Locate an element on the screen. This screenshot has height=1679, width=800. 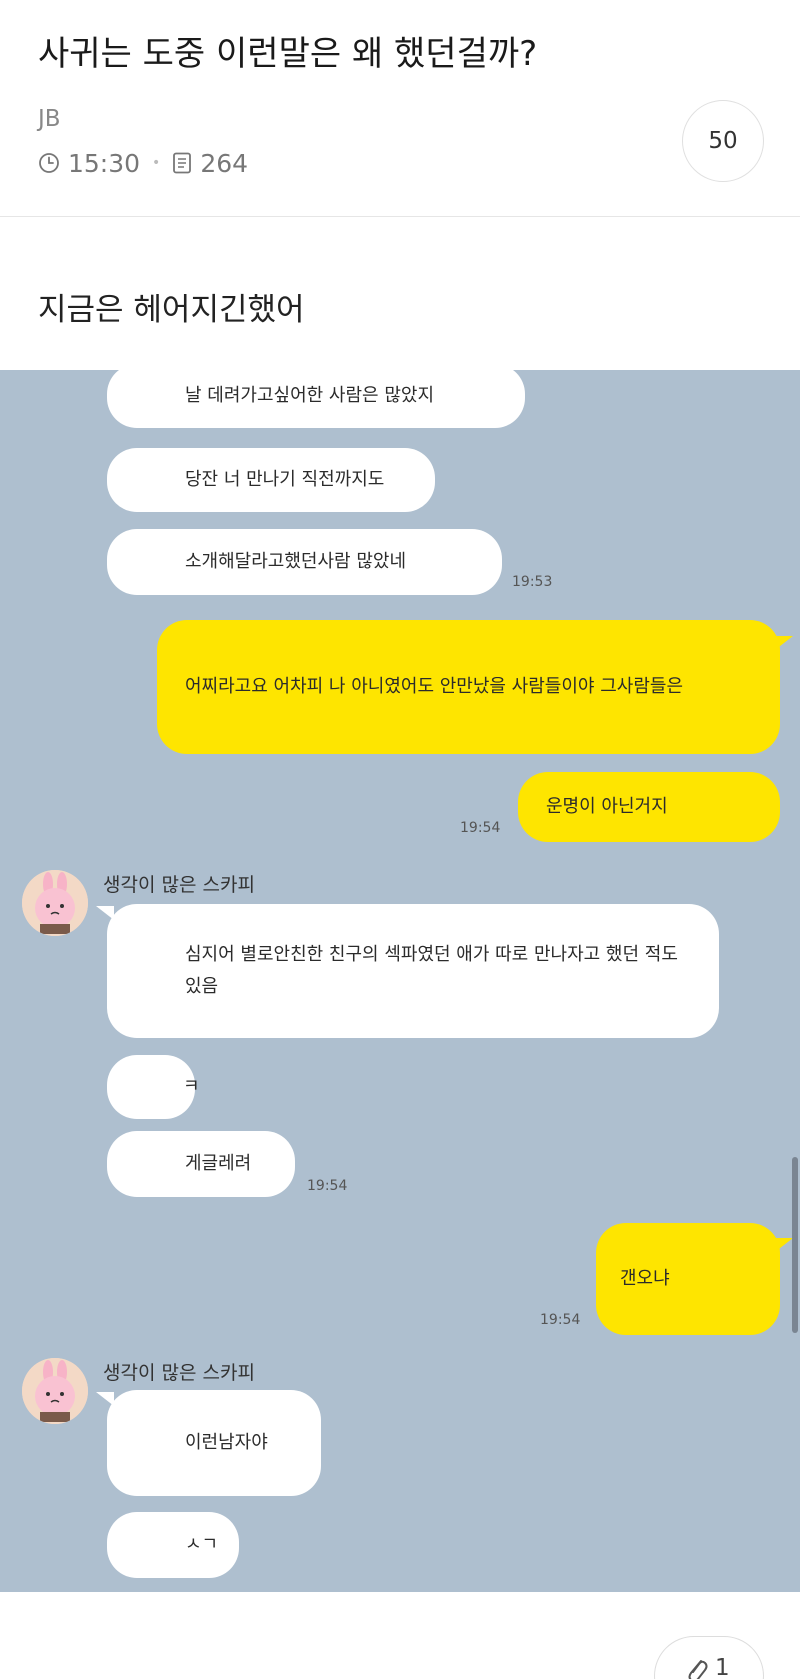
post-time: 15:30 is located at coordinates (104, 163).